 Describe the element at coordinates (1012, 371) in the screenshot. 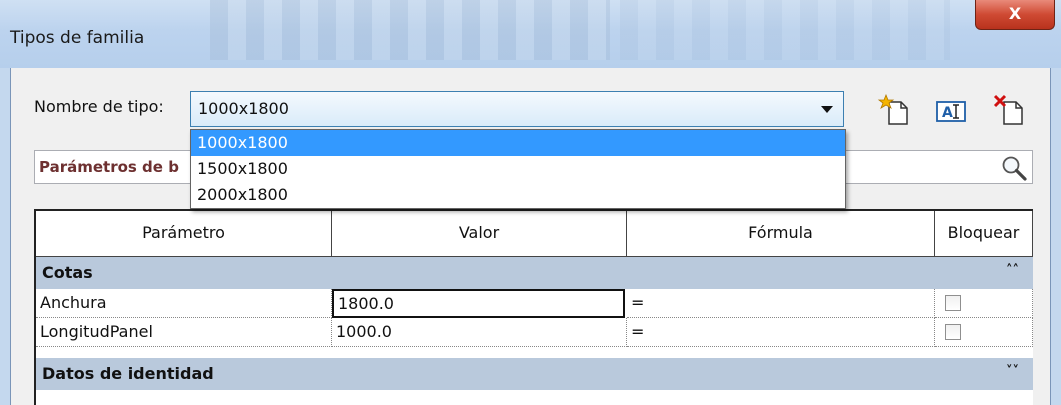

I see `expand-chevron-icon: ˅˅` at that location.